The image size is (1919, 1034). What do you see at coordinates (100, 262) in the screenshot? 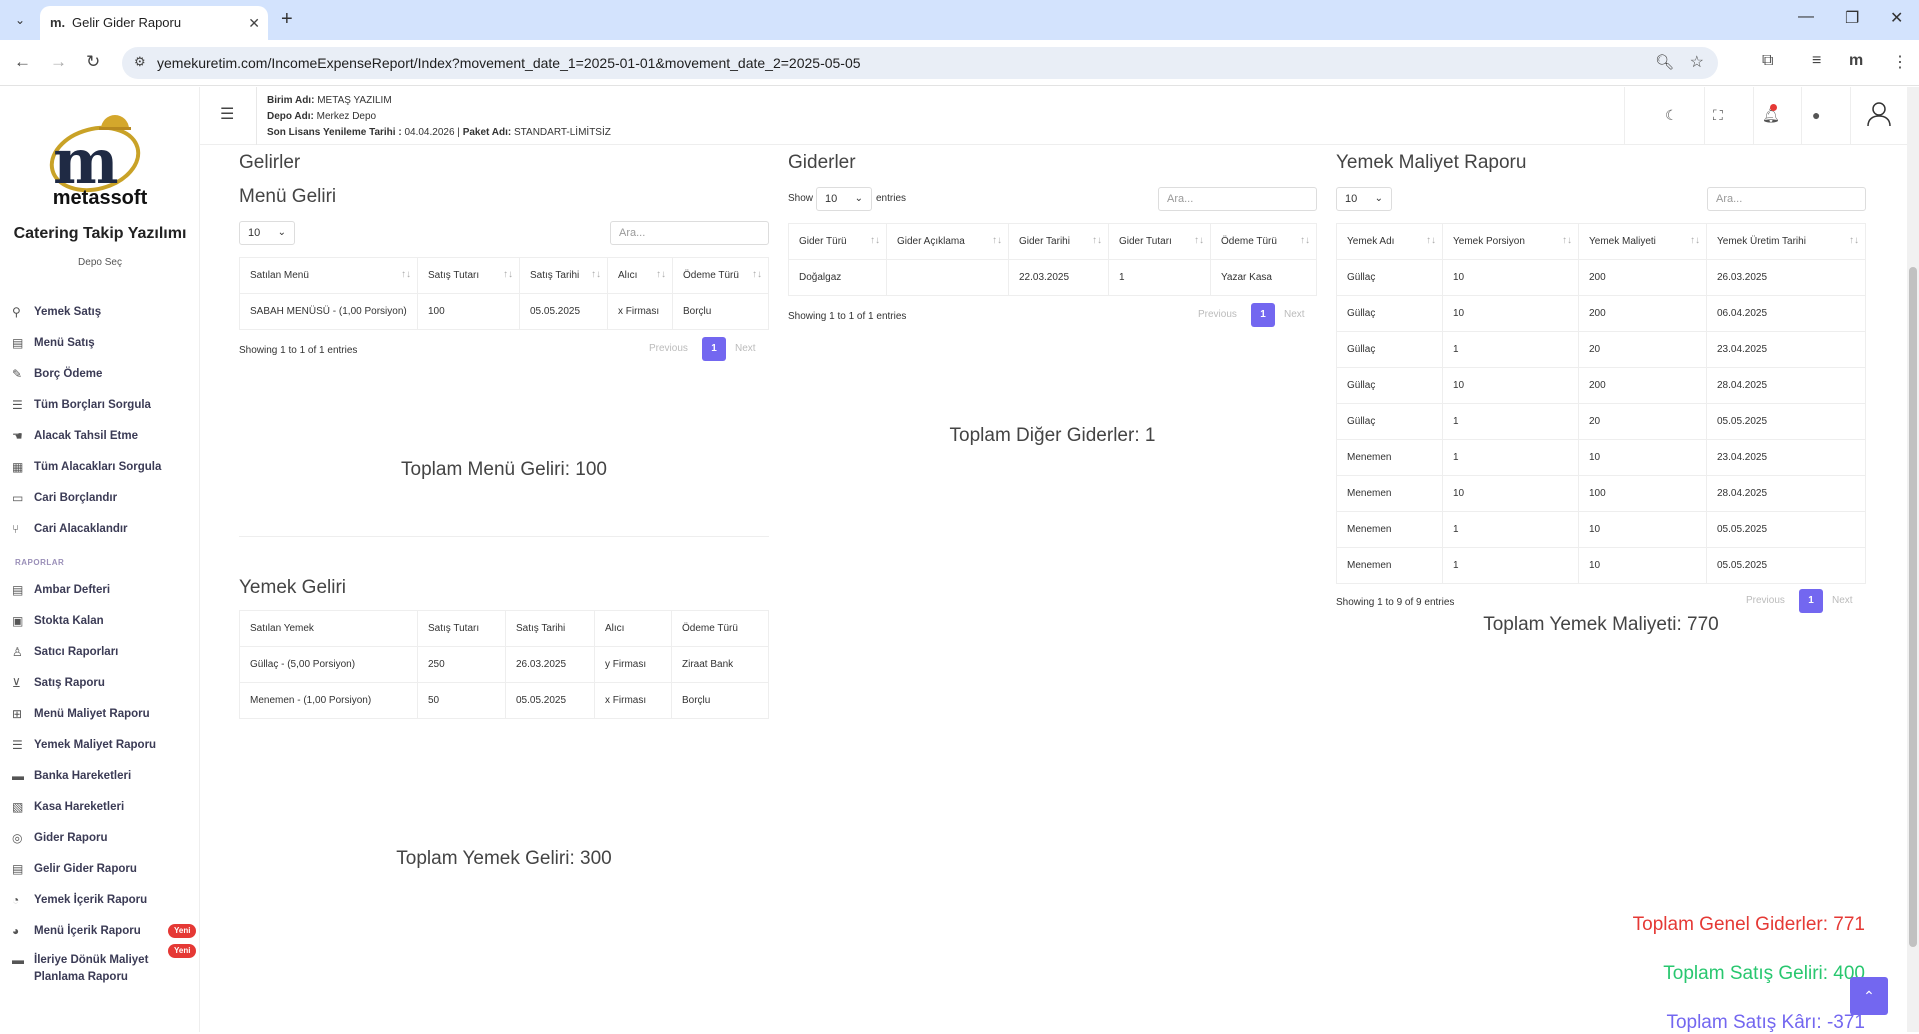
I see `depo-select-link: Depo Seç` at bounding box center [100, 262].